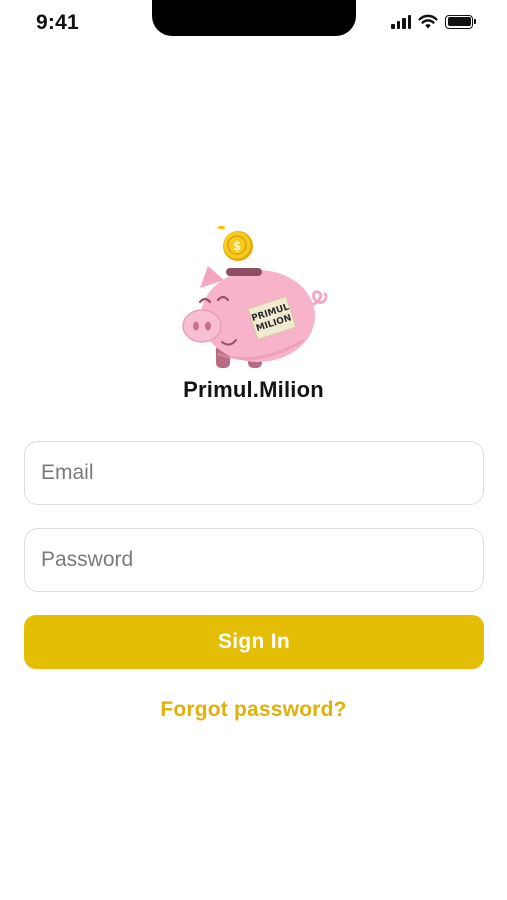 Image resolution: width=507 pixels, height=900 pixels. I want to click on email-field, so click(254, 473).